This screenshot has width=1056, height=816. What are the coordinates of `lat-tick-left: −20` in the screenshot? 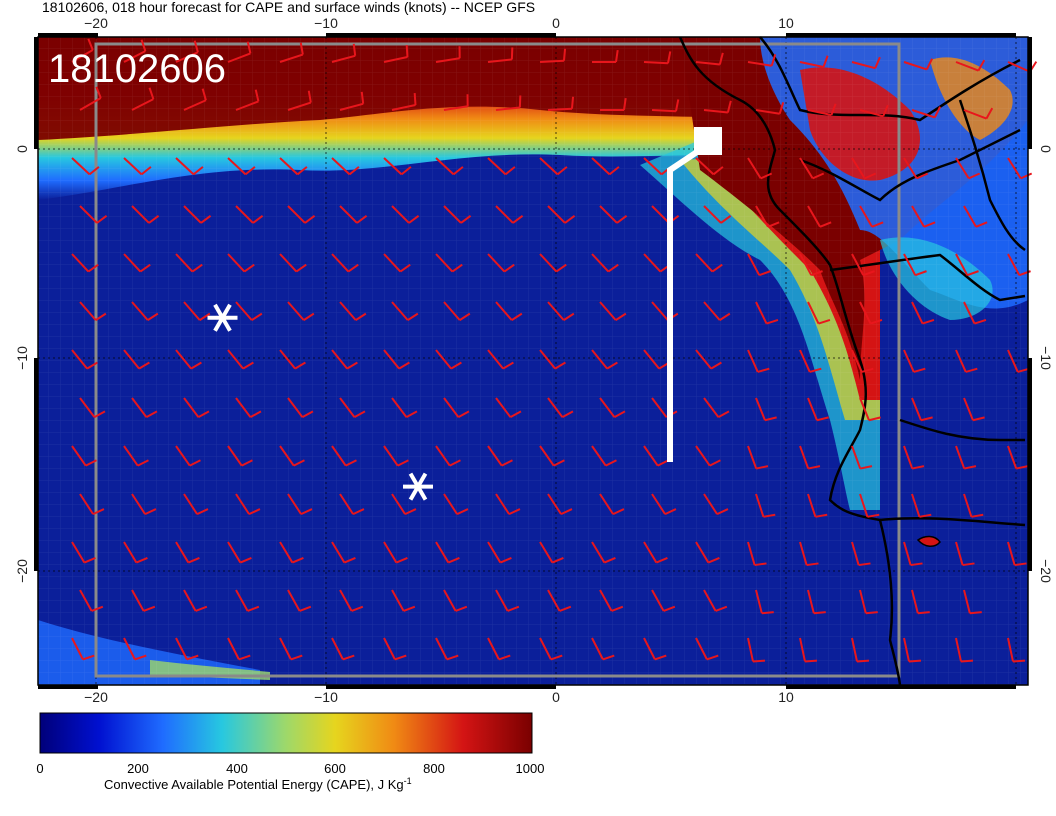 It's located at (22, 571).